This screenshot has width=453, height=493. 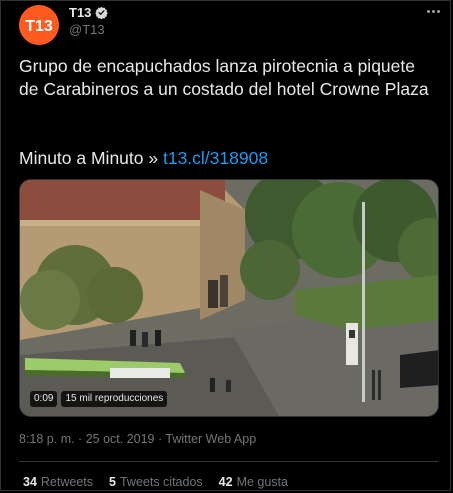 I want to click on video-duration: 0:09, so click(x=44, y=399).